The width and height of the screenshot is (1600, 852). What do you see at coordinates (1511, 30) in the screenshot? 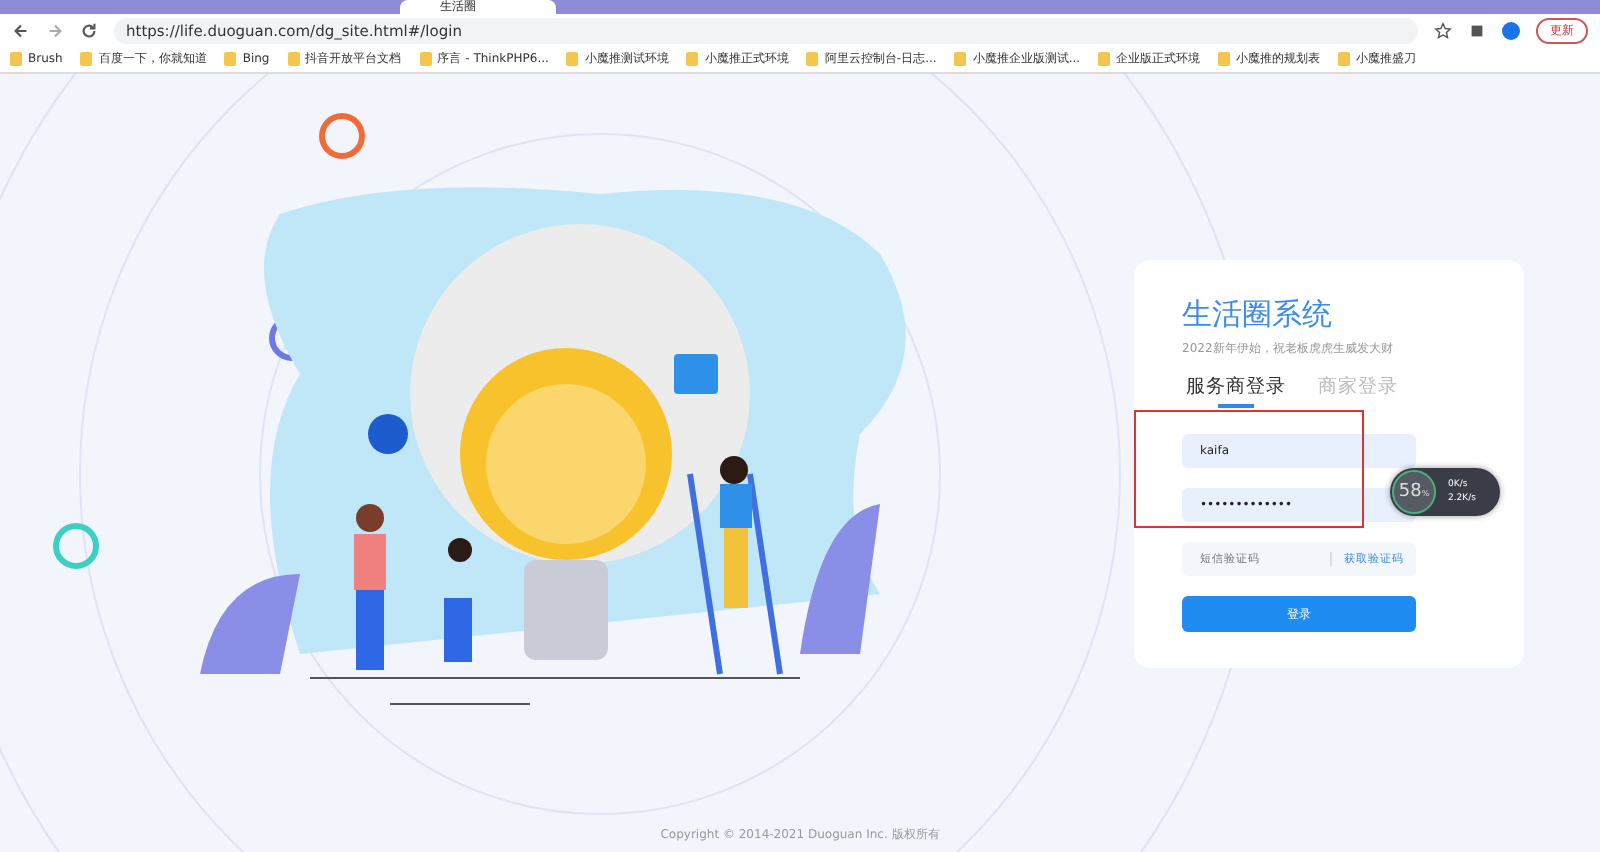
I see `profile-icon` at bounding box center [1511, 30].